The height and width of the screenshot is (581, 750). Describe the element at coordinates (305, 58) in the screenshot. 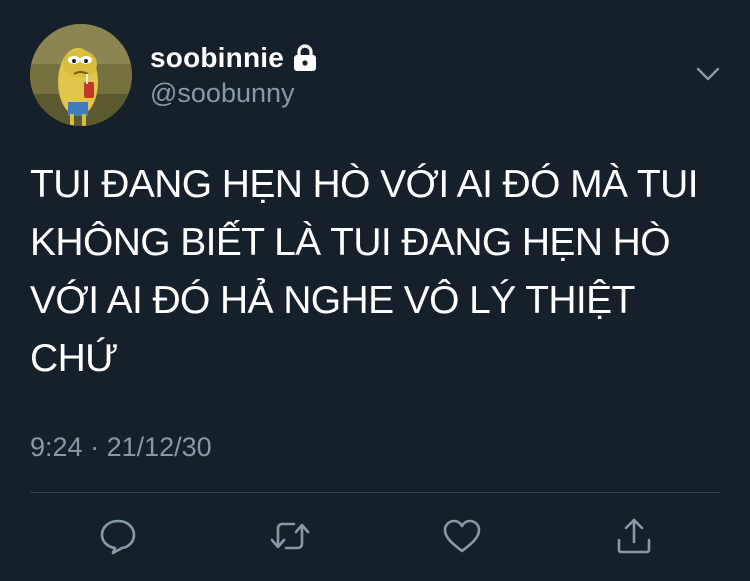

I see `lock-icon` at that location.